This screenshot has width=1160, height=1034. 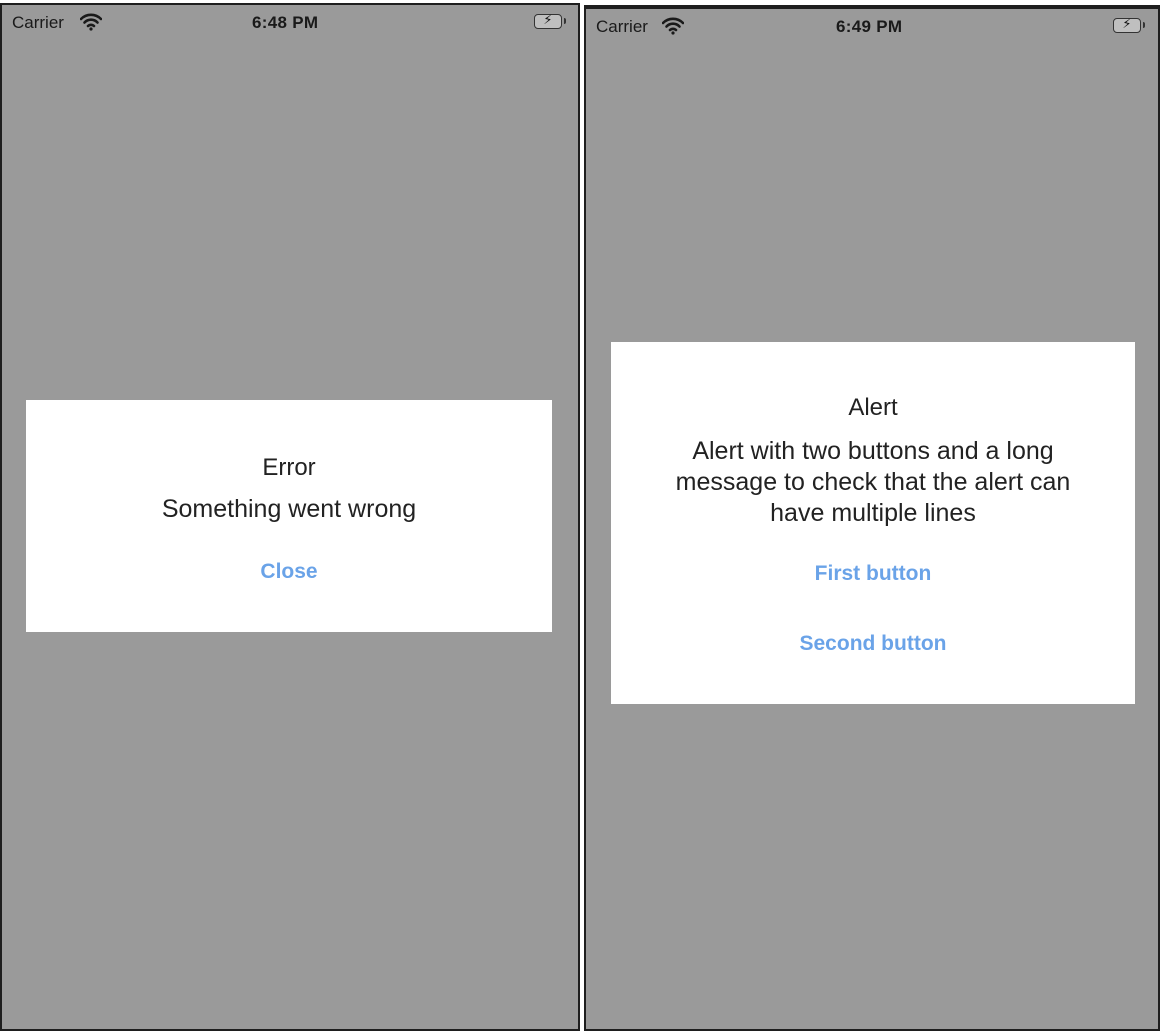 I want to click on status-bar: Carrier 6:48 PM ⚡, so click(x=290, y=23).